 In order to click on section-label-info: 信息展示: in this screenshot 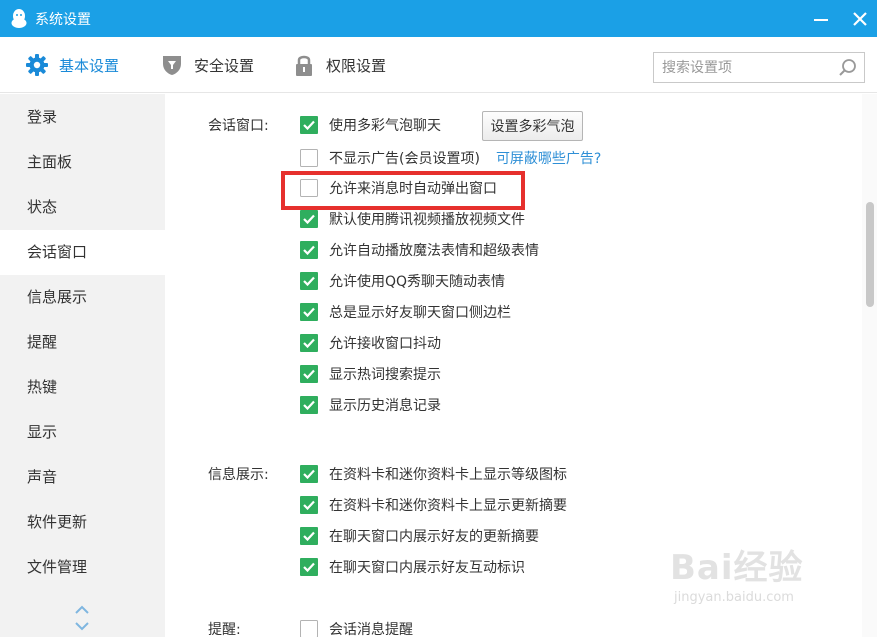, I will do `click(238, 475)`.